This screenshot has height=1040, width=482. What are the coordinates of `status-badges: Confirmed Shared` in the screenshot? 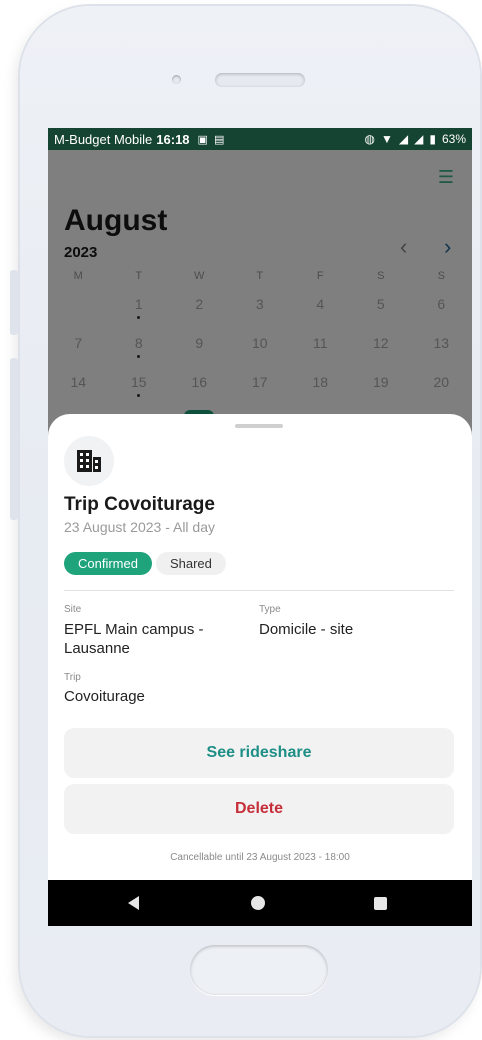 It's located at (145, 563).